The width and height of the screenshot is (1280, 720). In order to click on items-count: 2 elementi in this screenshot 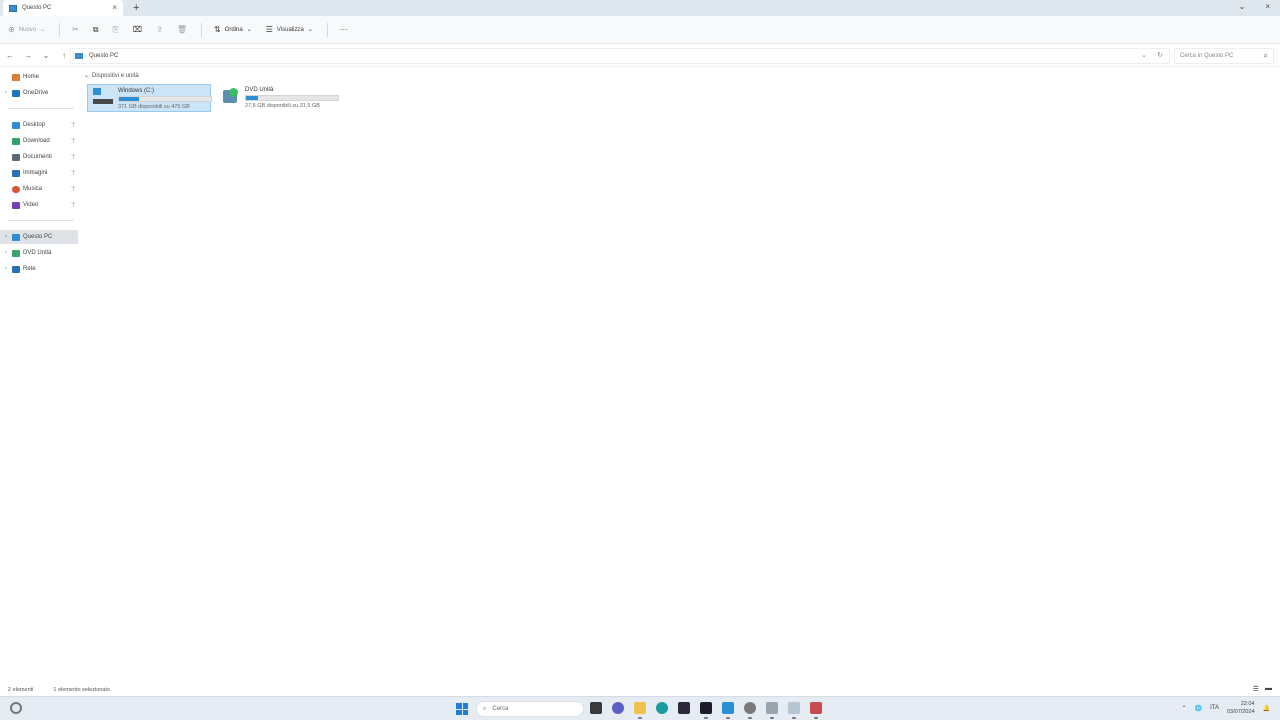, I will do `click(21, 690)`.